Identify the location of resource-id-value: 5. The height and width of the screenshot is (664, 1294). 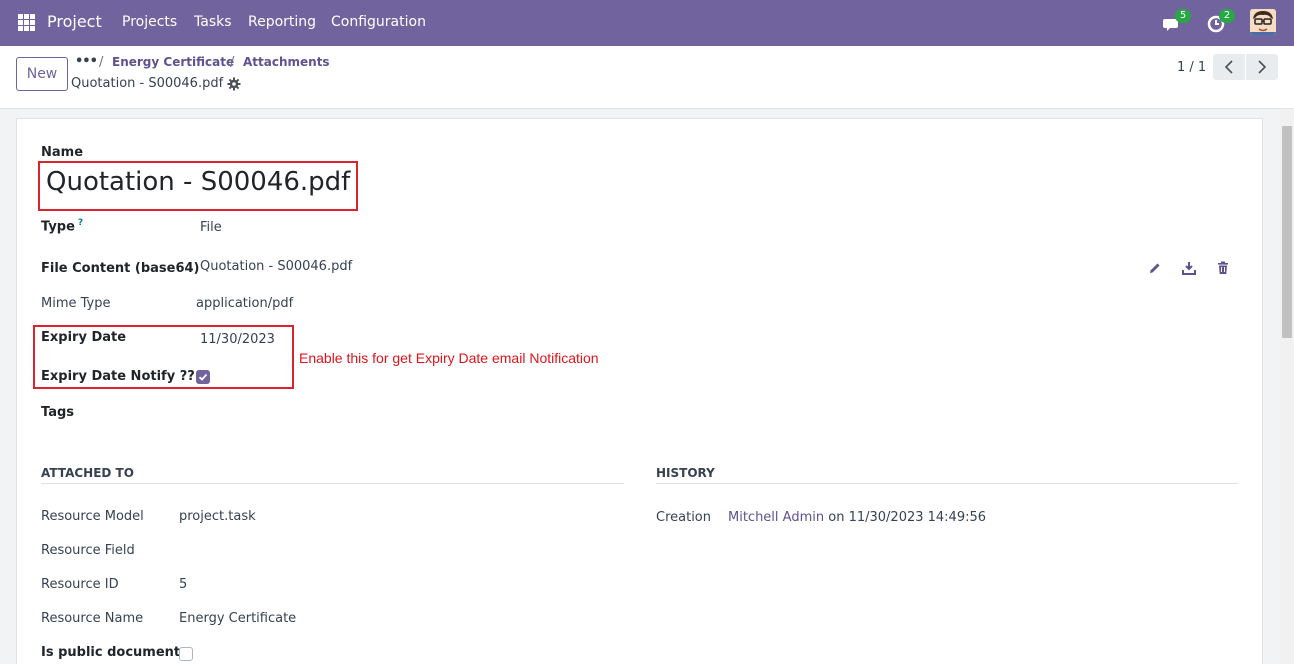
(183, 584).